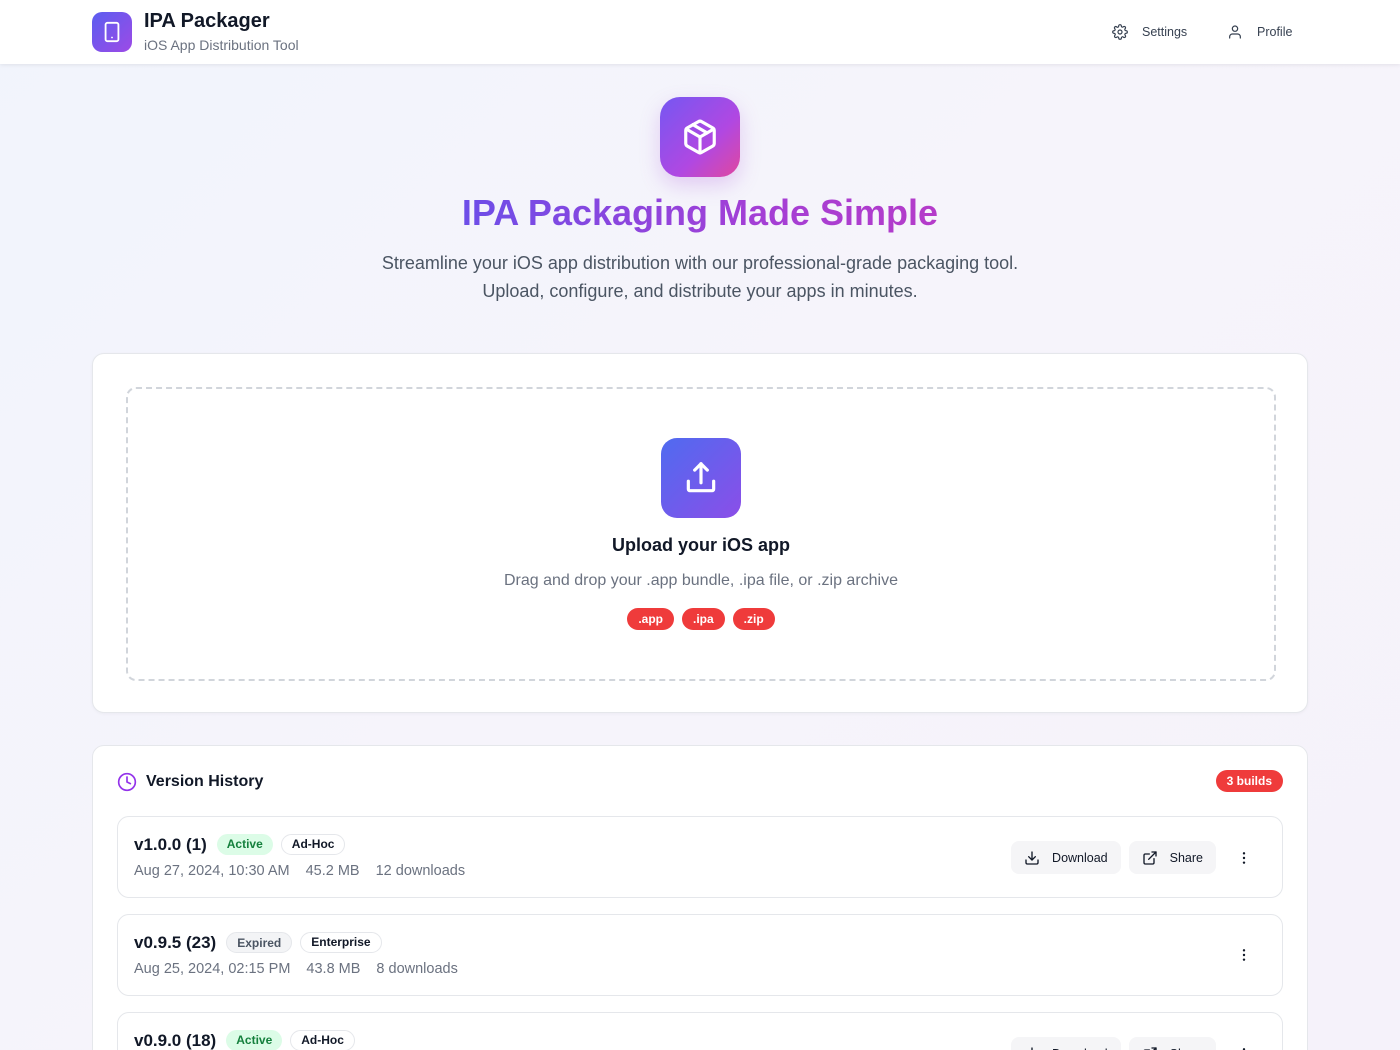  I want to click on smartphone-icon, so click(112, 32).